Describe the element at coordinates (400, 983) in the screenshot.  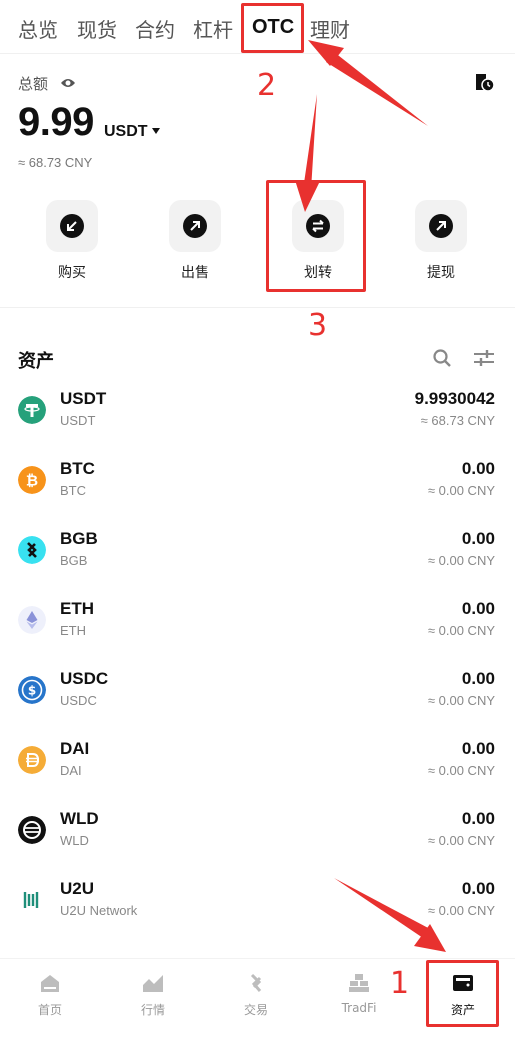
I see `annotation-step-1: 1` at that location.